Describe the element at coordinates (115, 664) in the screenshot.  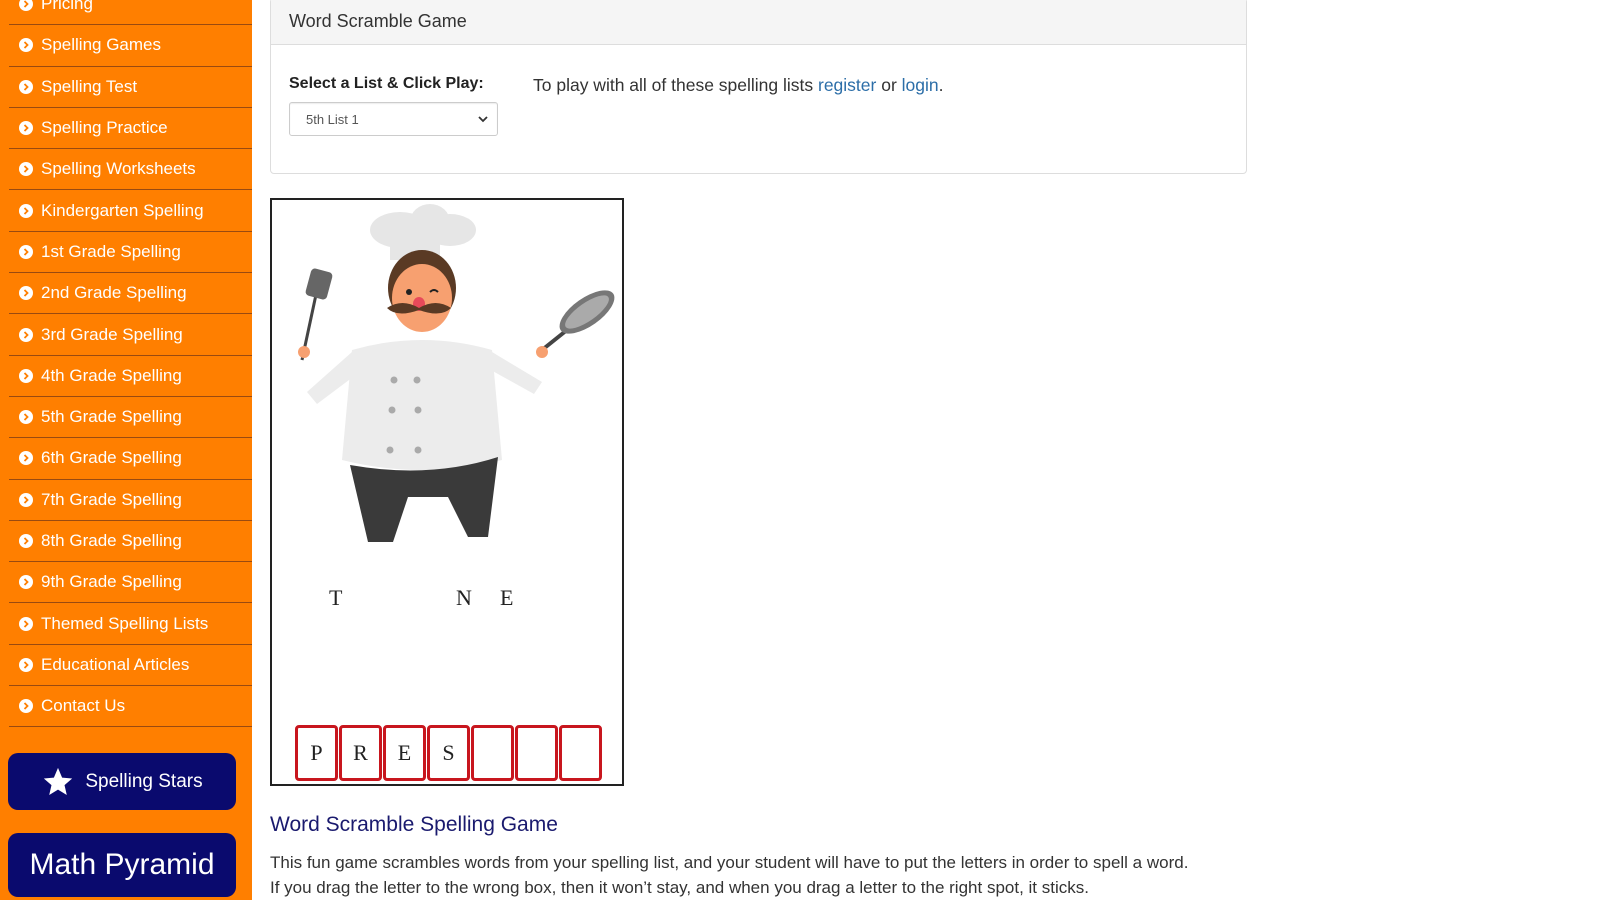
I see `sidebar-item-label: Educational Articles` at that location.